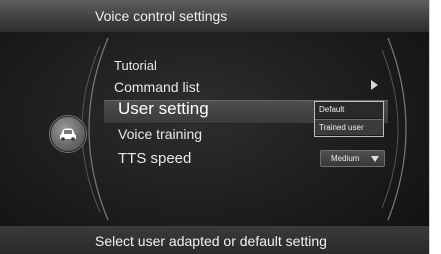 Image resolution: width=441 pixels, height=254 pixels. I want to click on page-title: Voice control settings, so click(161, 16).